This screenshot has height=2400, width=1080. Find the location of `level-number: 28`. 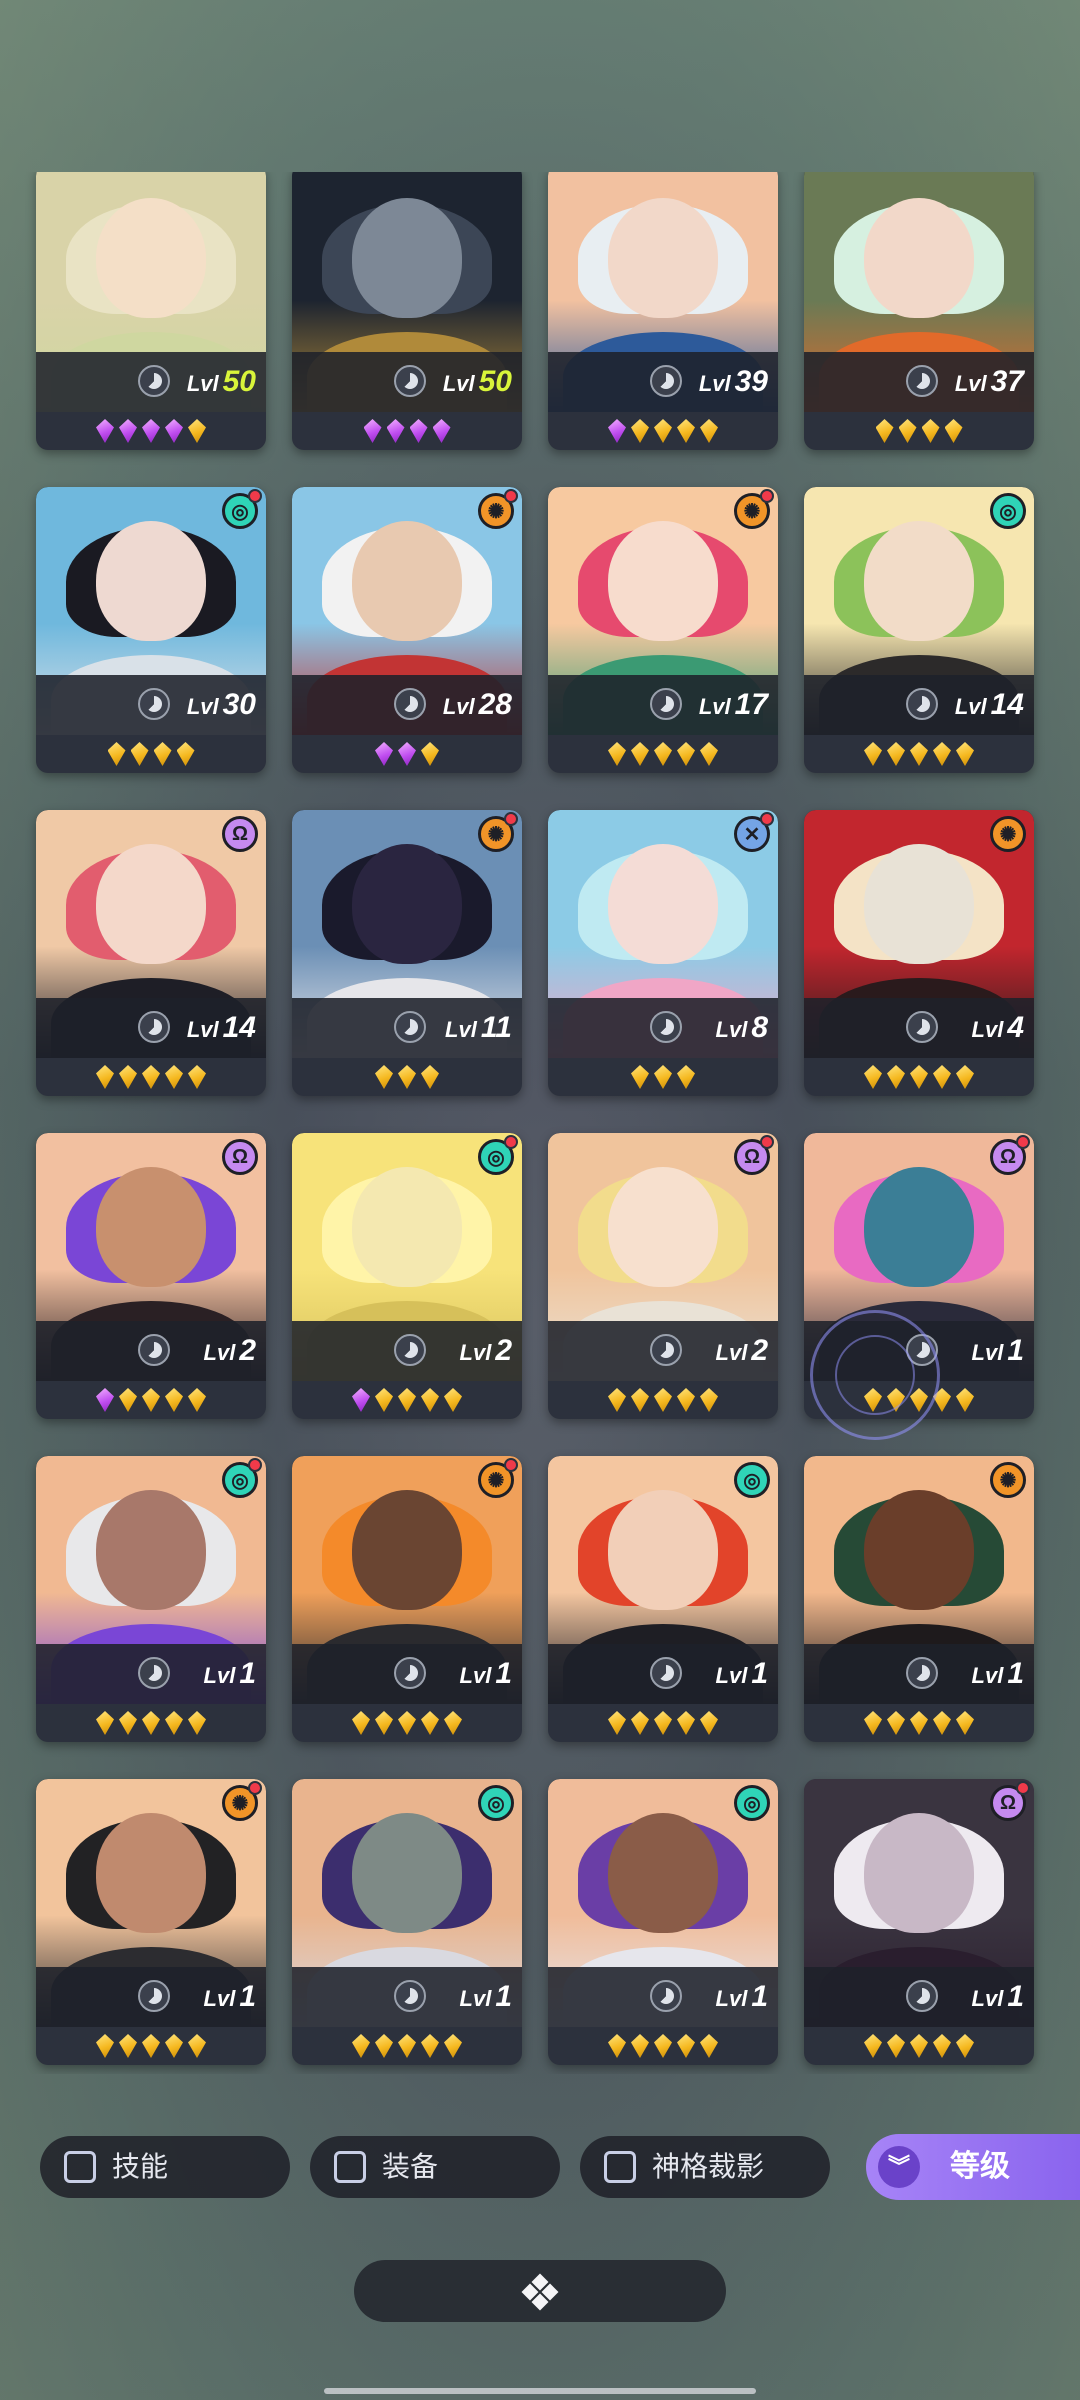

level-number: 28 is located at coordinates (495, 704).